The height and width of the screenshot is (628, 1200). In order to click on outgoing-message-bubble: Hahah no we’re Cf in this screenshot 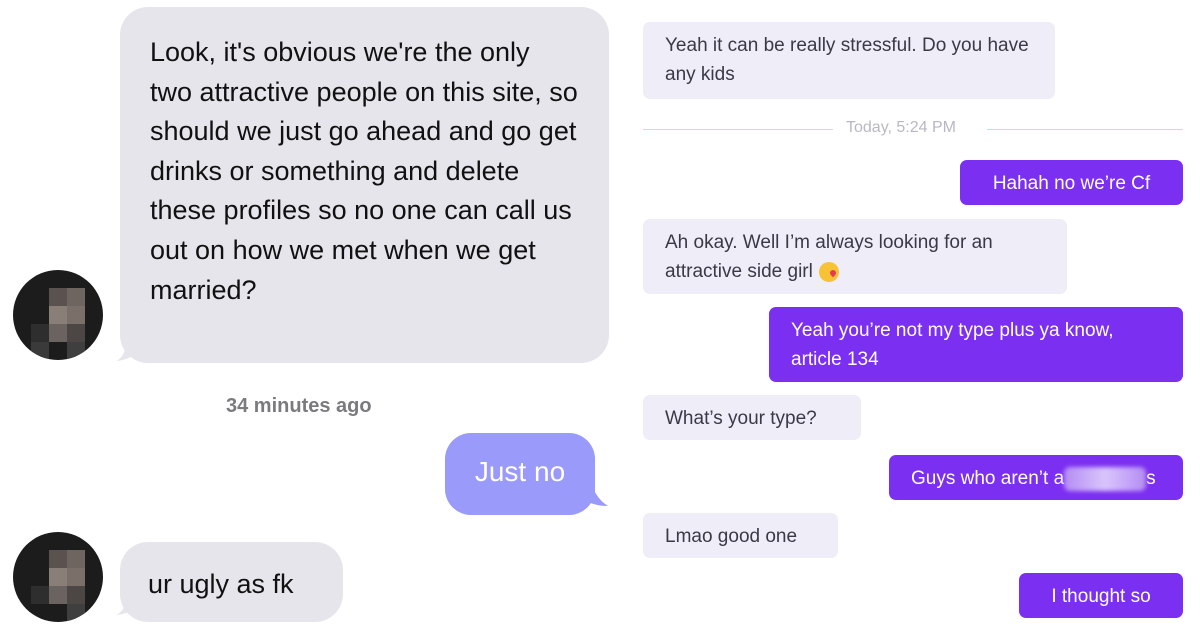, I will do `click(1071, 182)`.